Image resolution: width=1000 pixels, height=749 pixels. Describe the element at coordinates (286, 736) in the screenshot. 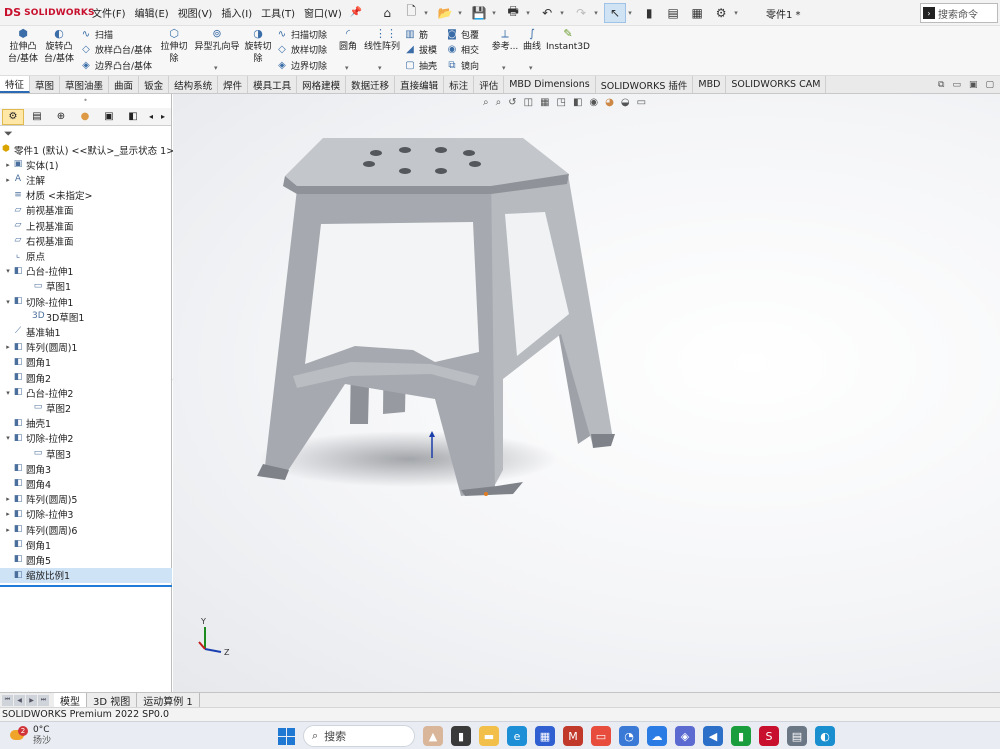

I see `windows-start-icon` at that location.